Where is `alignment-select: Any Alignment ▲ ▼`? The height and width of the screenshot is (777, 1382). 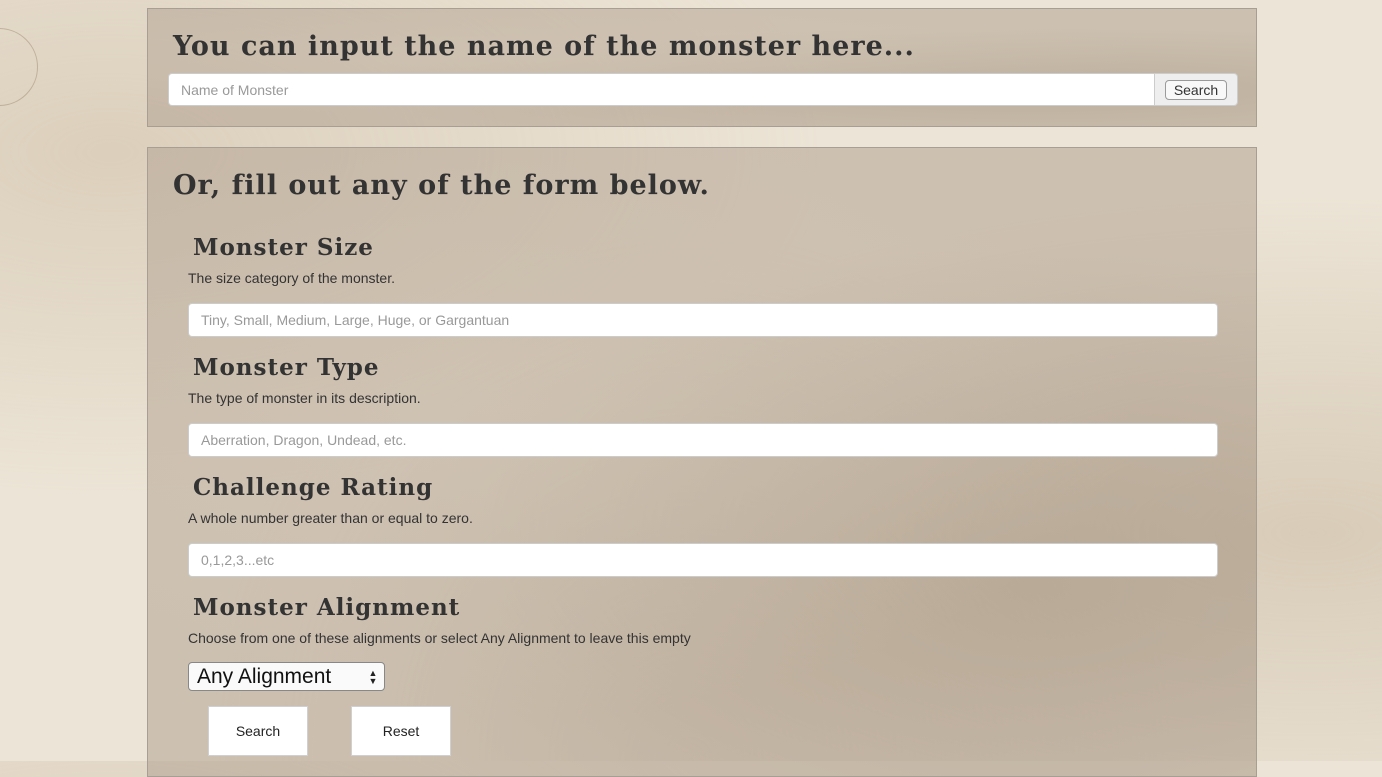 alignment-select: Any Alignment ▲ ▼ is located at coordinates (286, 676).